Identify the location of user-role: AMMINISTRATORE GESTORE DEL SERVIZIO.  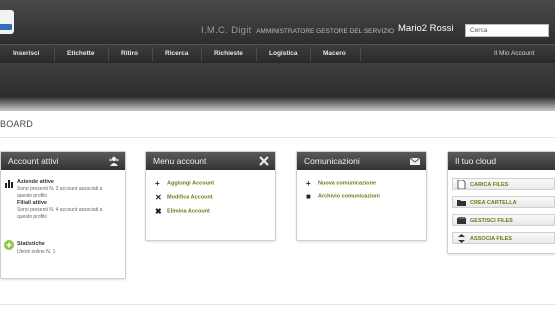
(325, 31).